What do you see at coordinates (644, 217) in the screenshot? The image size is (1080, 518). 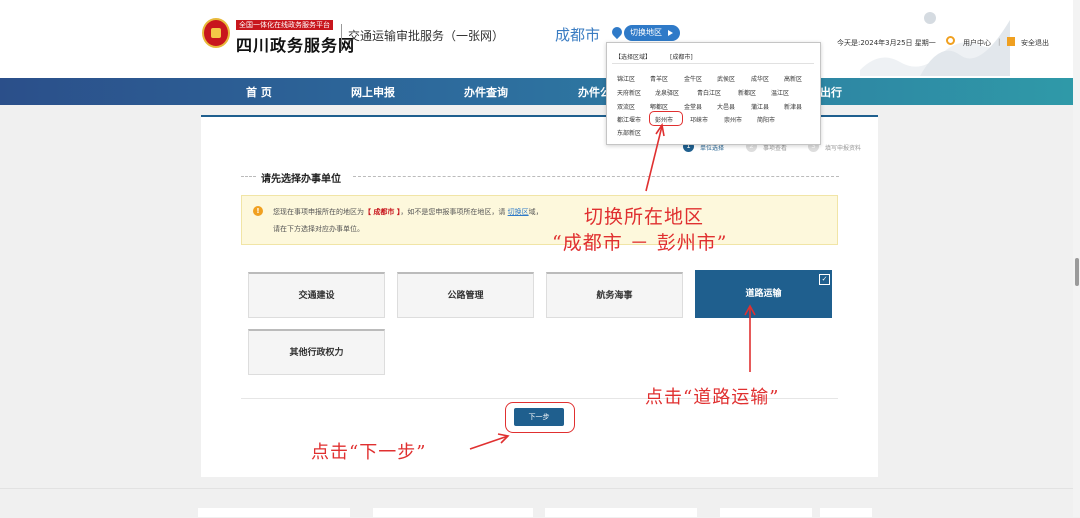 I see `annotation-switch-region: 切换所在地区` at bounding box center [644, 217].